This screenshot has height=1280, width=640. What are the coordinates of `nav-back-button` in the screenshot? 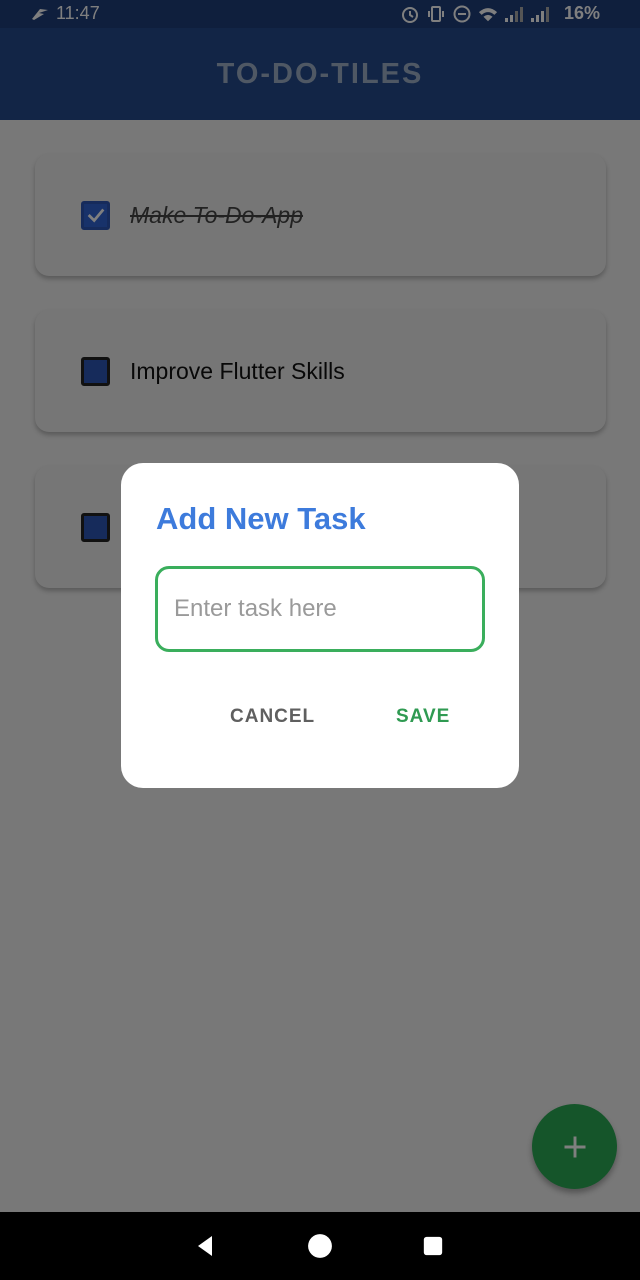 It's located at (206, 1246).